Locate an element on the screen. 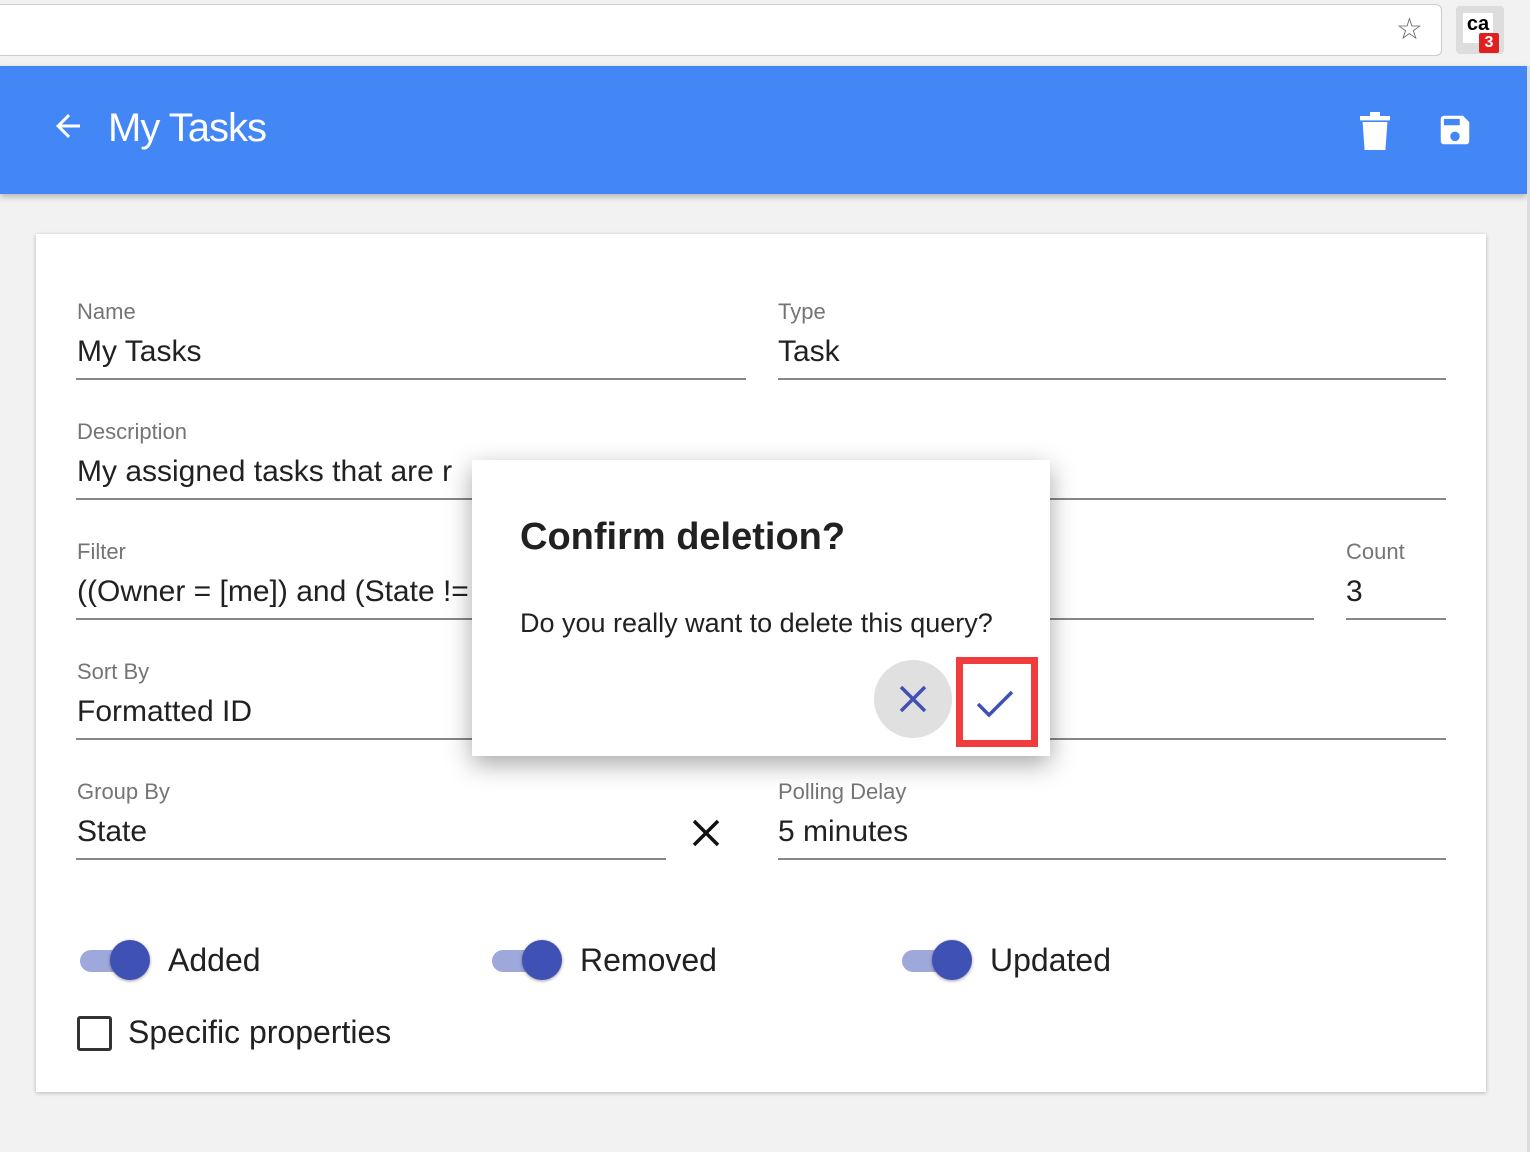  page-title: My Tasks is located at coordinates (187, 128).